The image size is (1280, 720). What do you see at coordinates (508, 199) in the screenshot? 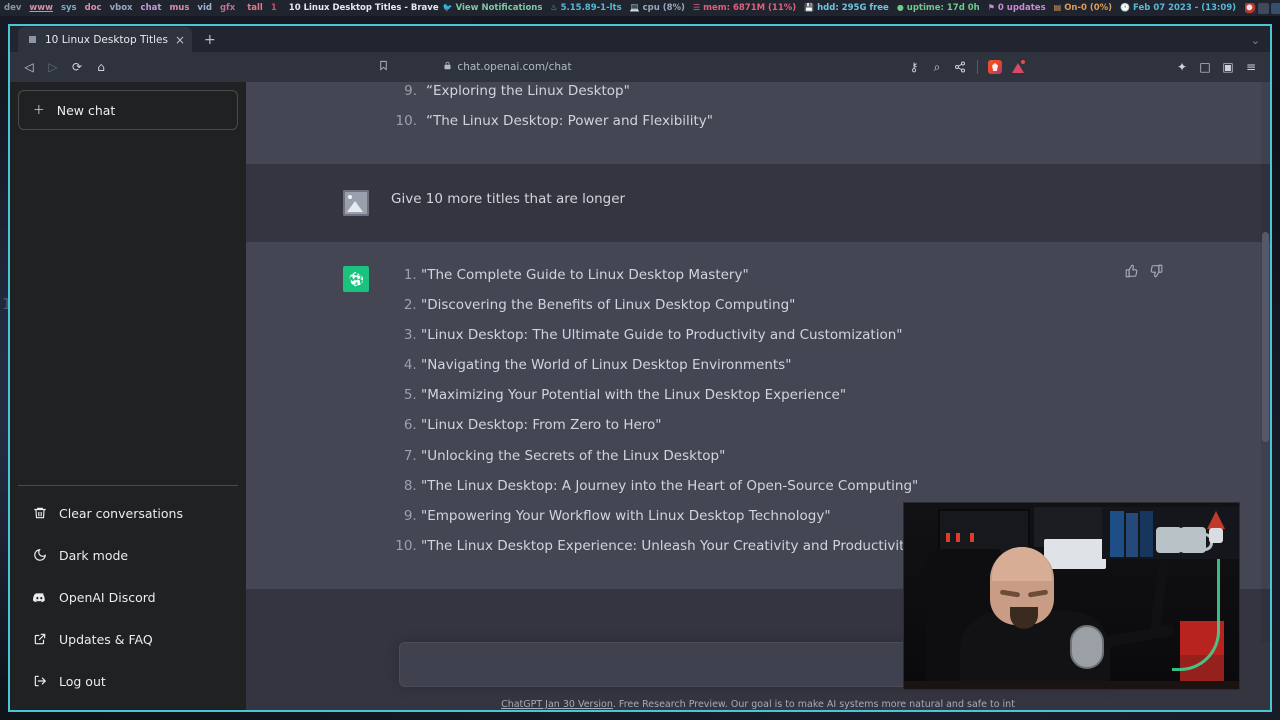
I see `message-body: Give 10 more titles that are longer` at bounding box center [508, 199].